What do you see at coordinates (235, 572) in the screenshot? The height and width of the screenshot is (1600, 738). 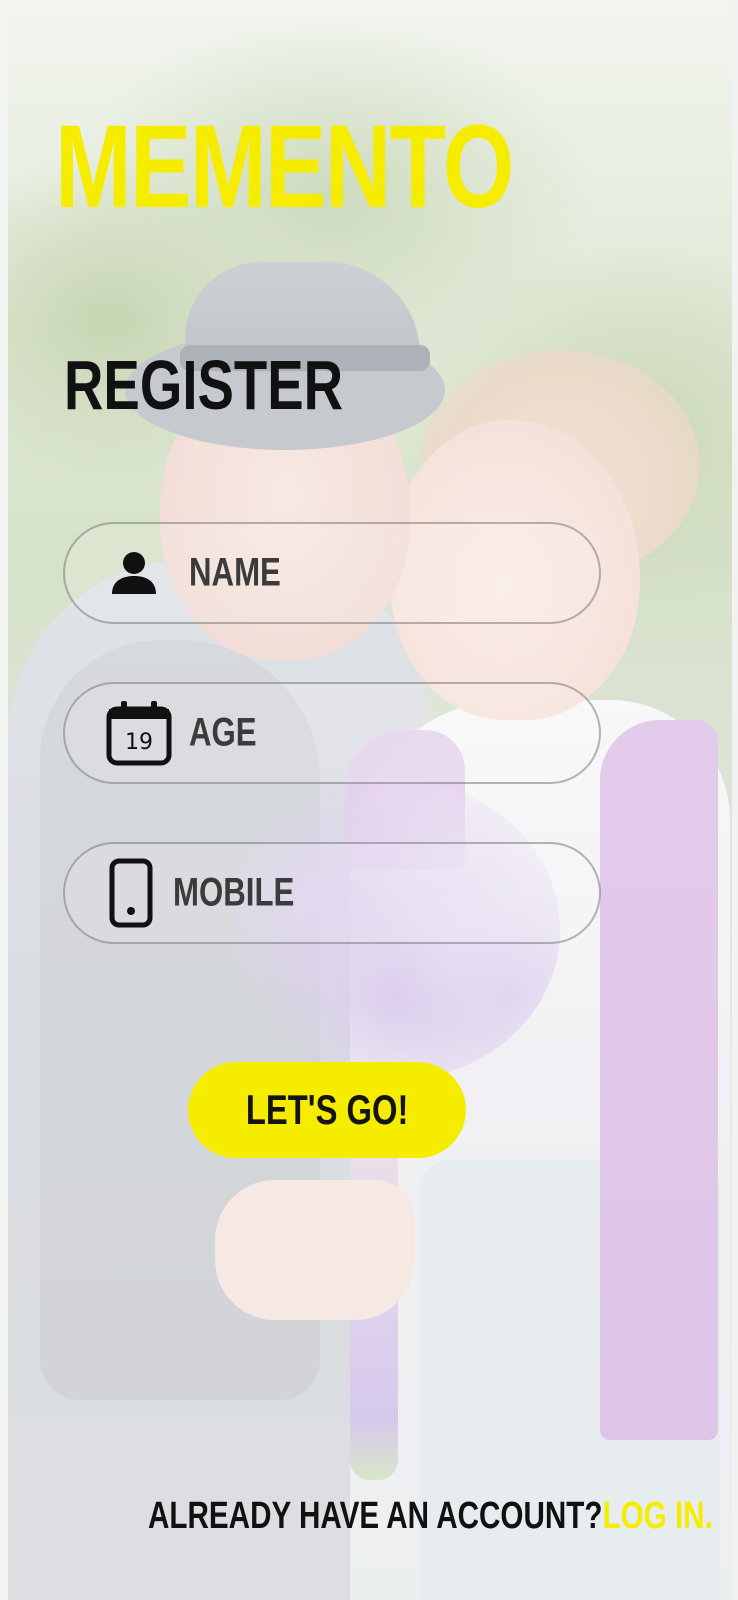 I see `name-field-label: NAME` at bounding box center [235, 572].